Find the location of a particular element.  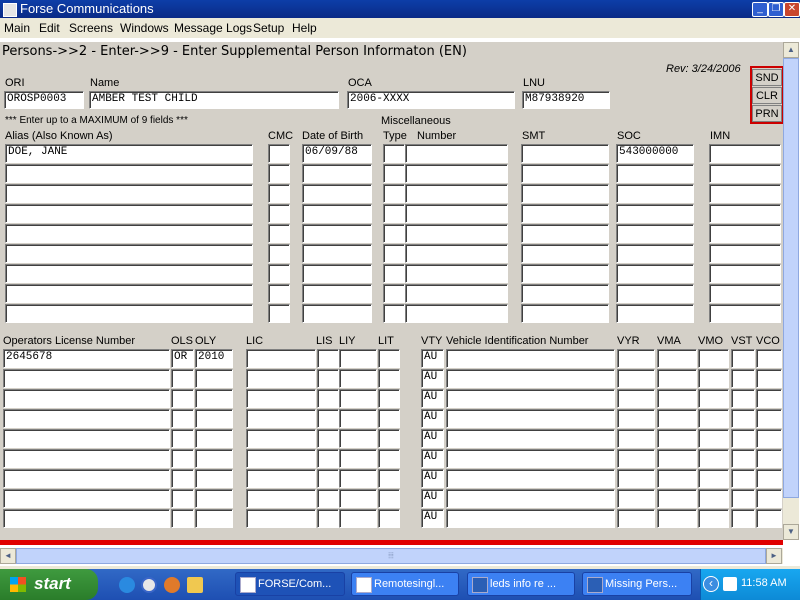

ori-field: OROSP0003 is located at coordinates (44, 100).